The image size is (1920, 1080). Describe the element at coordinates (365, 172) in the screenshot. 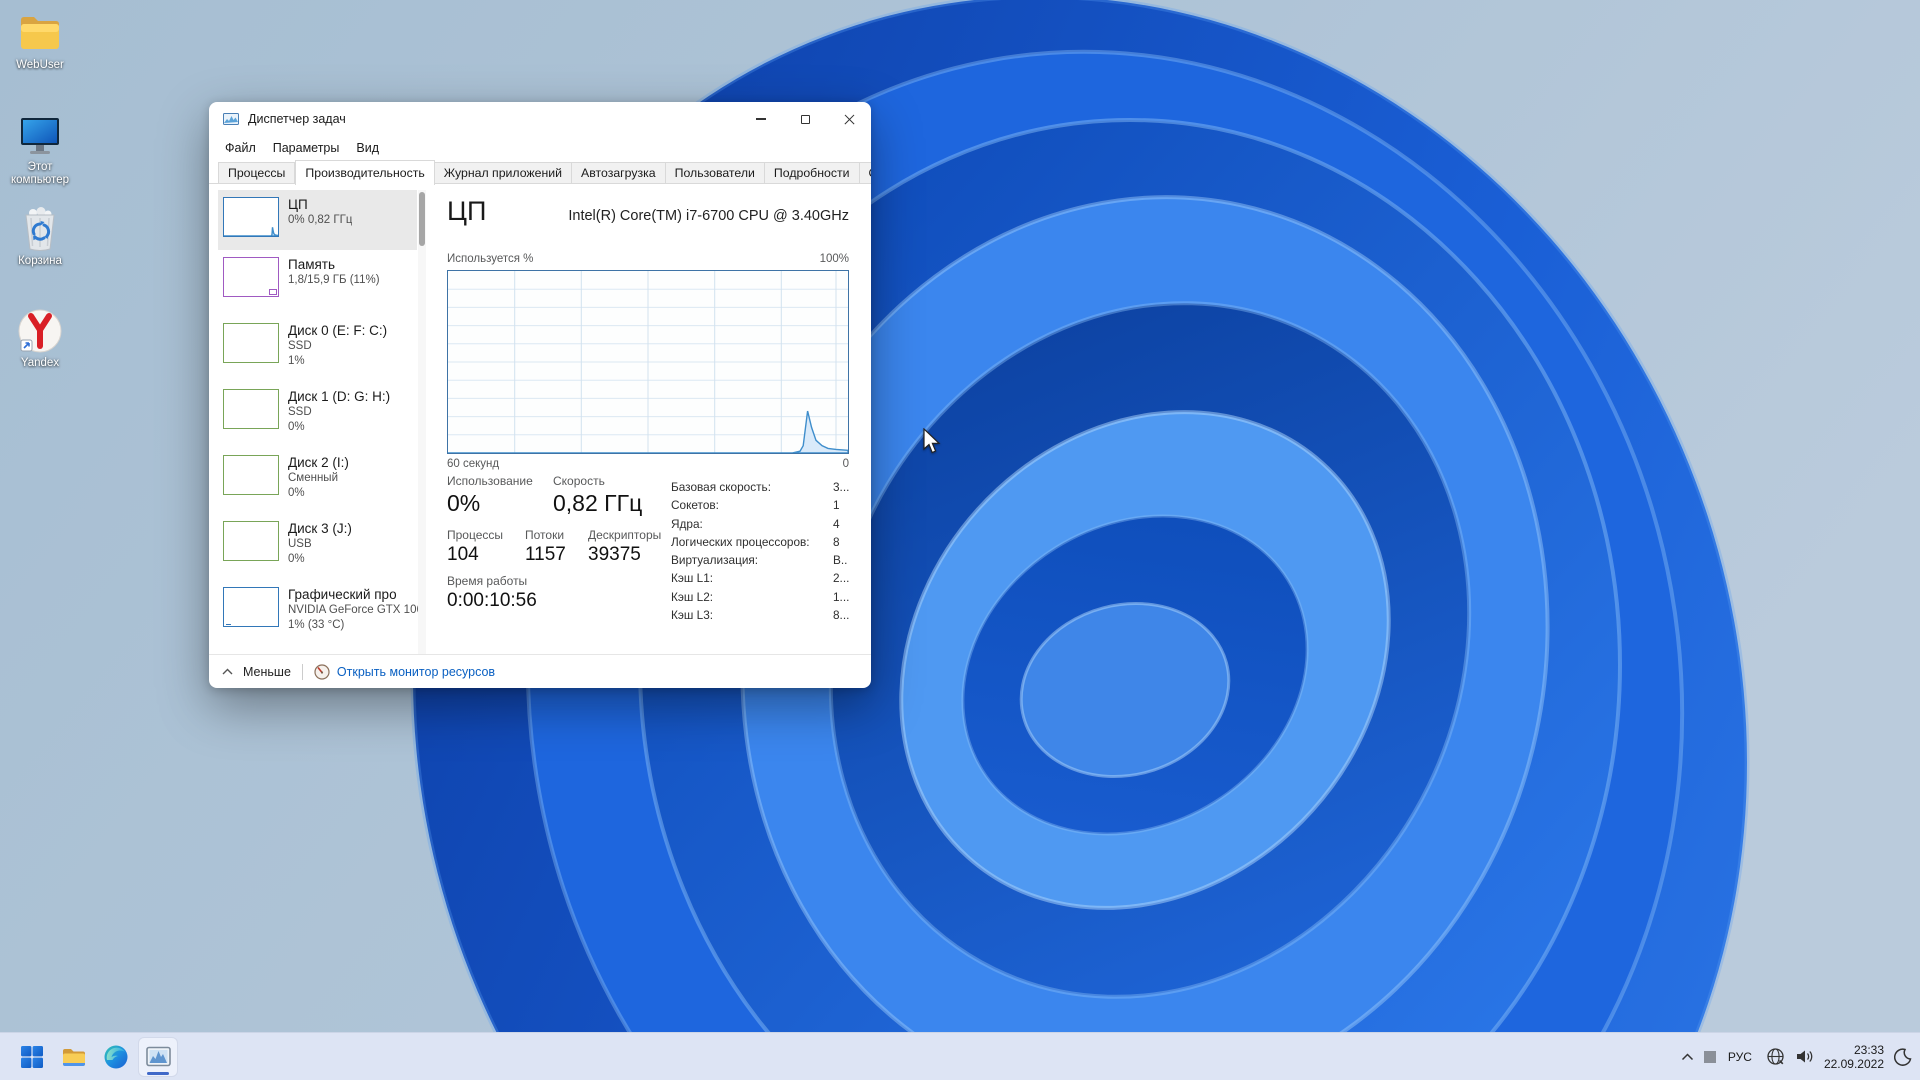

I see `tab-performance: Производительность` at that location.